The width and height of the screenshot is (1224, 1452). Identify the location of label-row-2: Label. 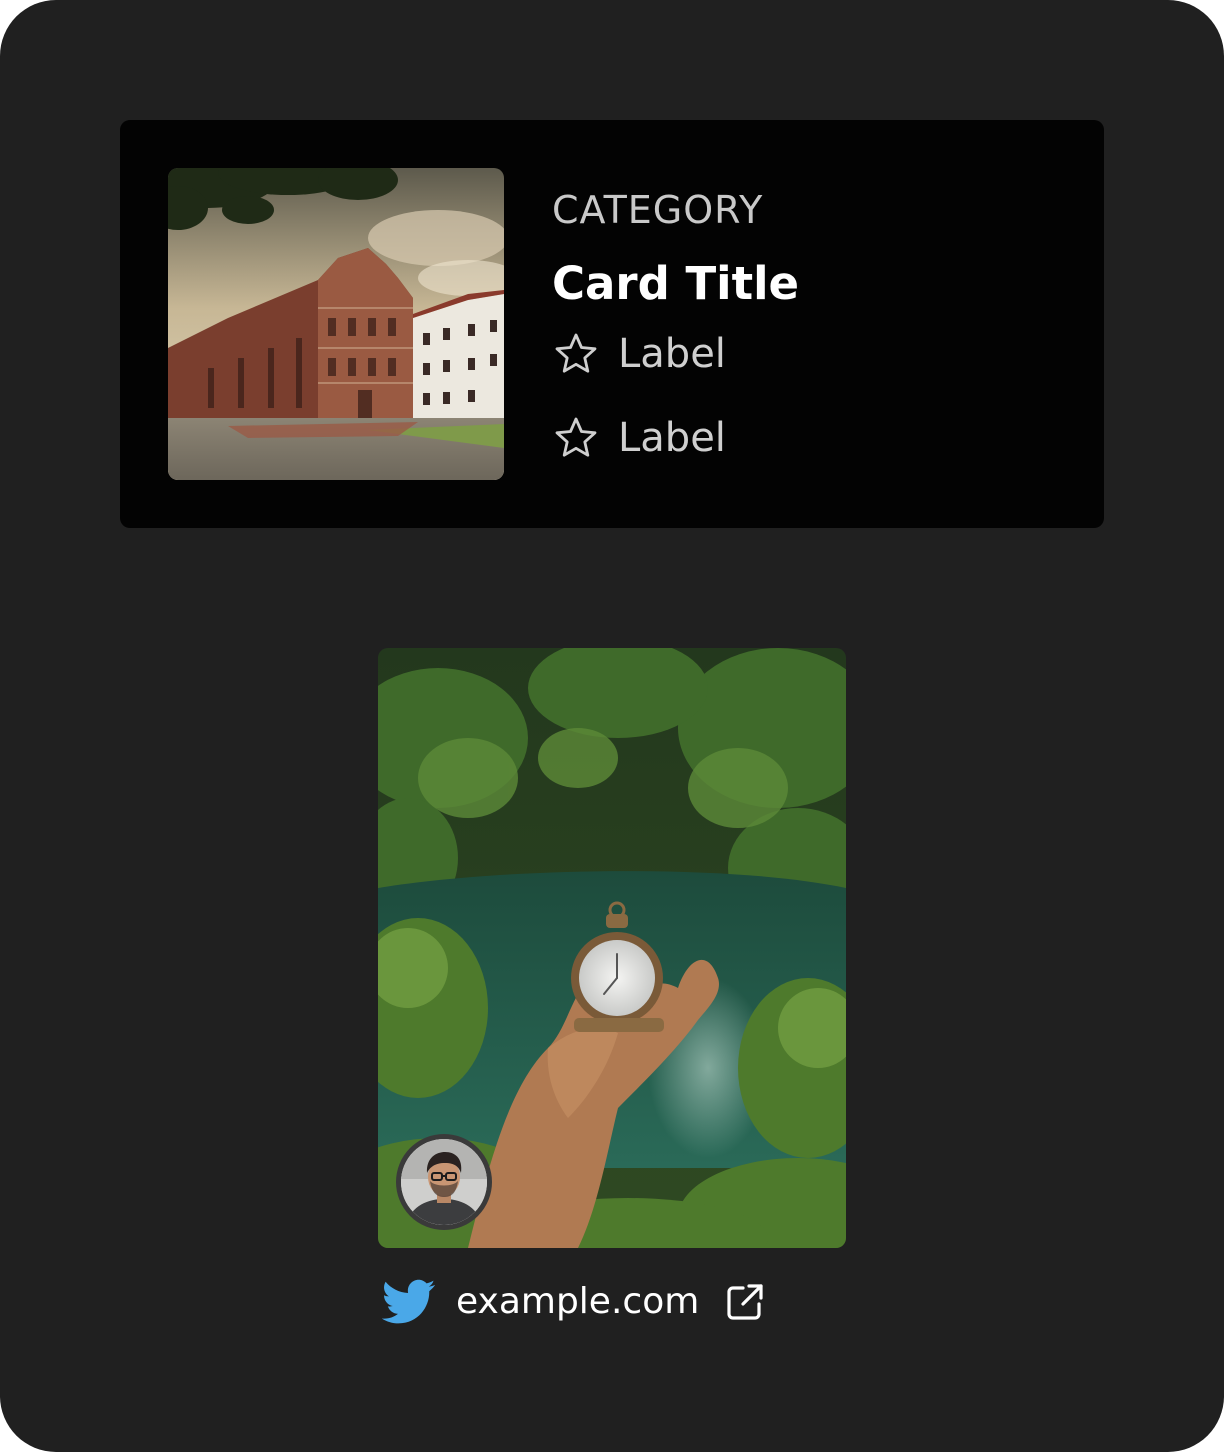
(639, 438).